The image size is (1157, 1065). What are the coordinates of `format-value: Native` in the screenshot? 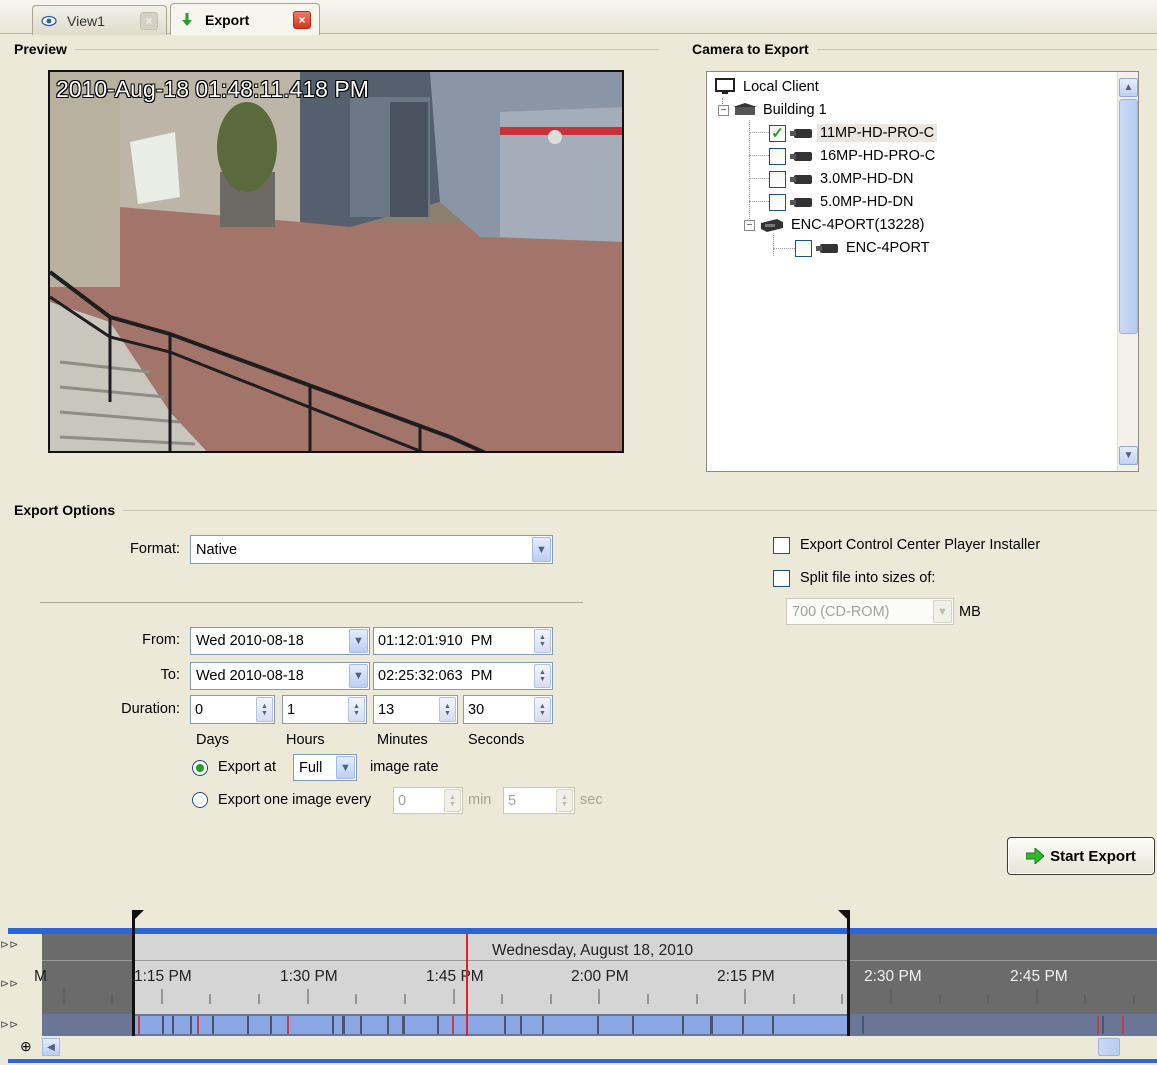 It's located at (217, 549).